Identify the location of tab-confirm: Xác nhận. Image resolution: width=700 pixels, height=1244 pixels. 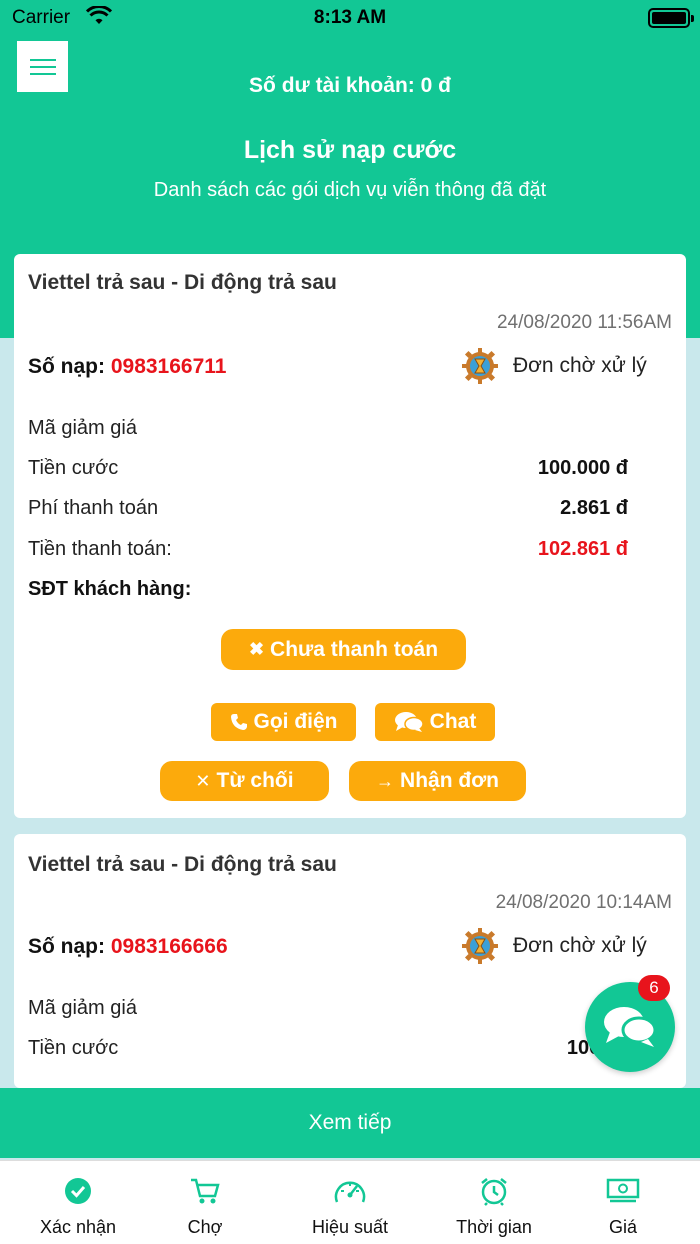
(78, 1202).